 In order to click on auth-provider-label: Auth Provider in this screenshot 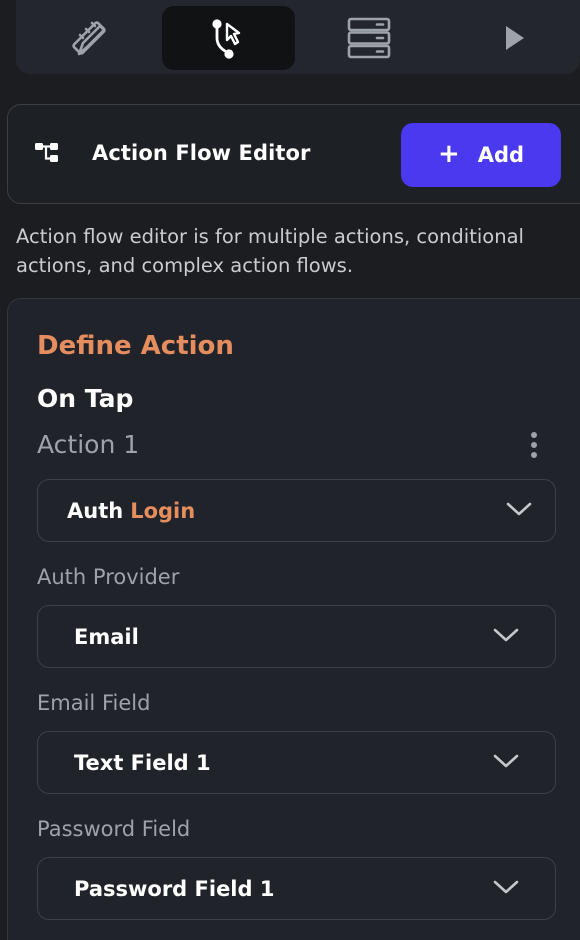, I will do `click(108, 577)`.